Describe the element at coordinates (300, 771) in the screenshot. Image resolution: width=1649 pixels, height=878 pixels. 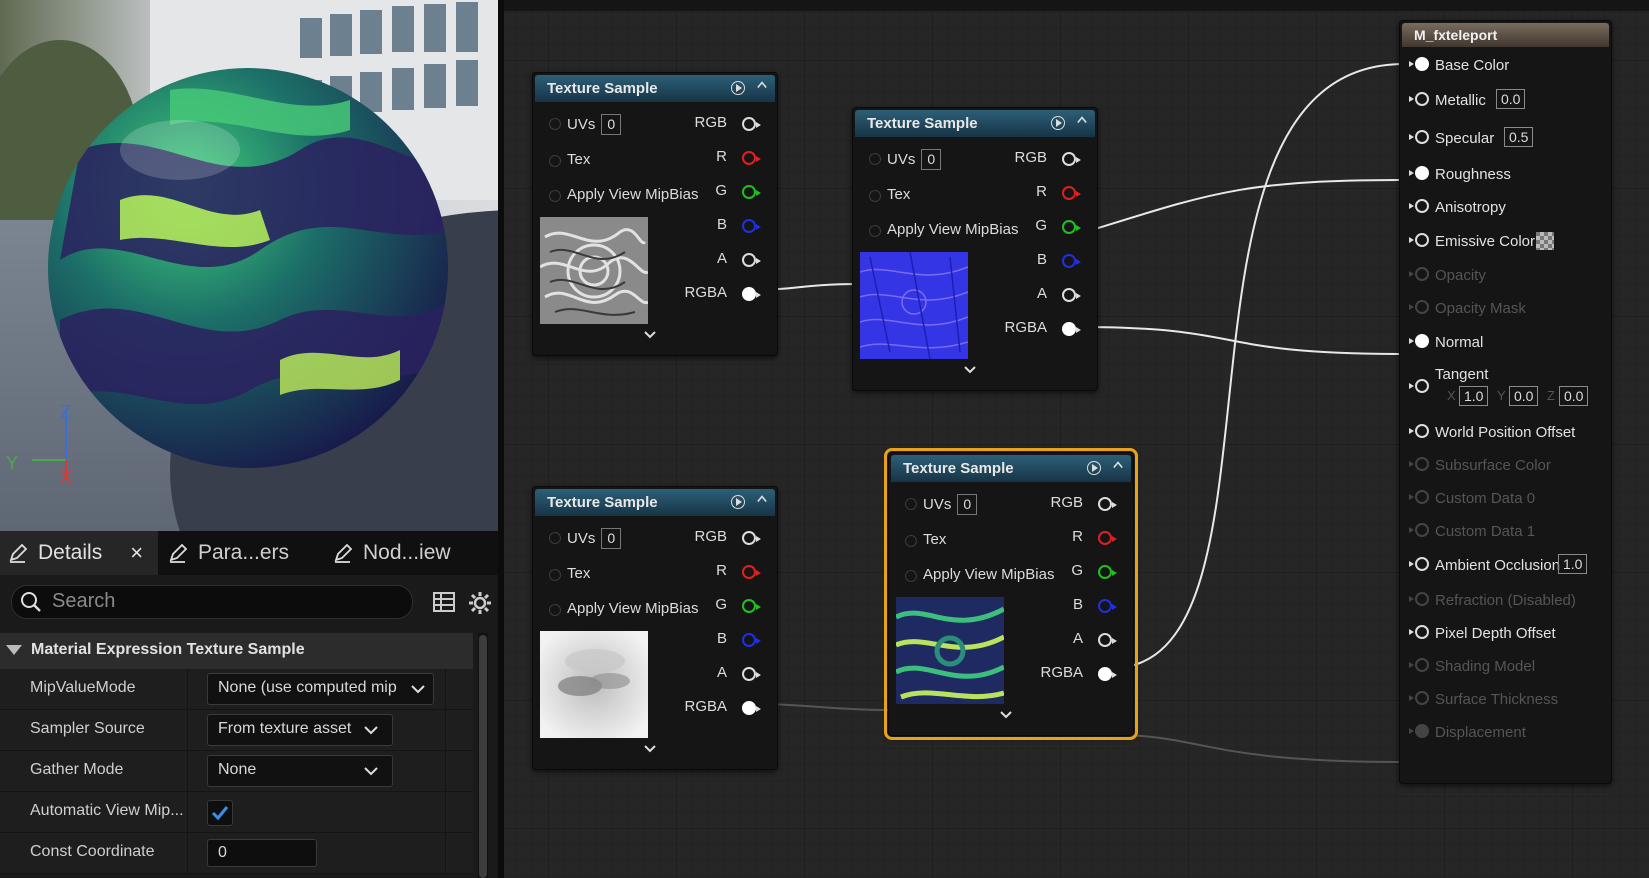
I see `gather-mode-dropdown: None` at that location.